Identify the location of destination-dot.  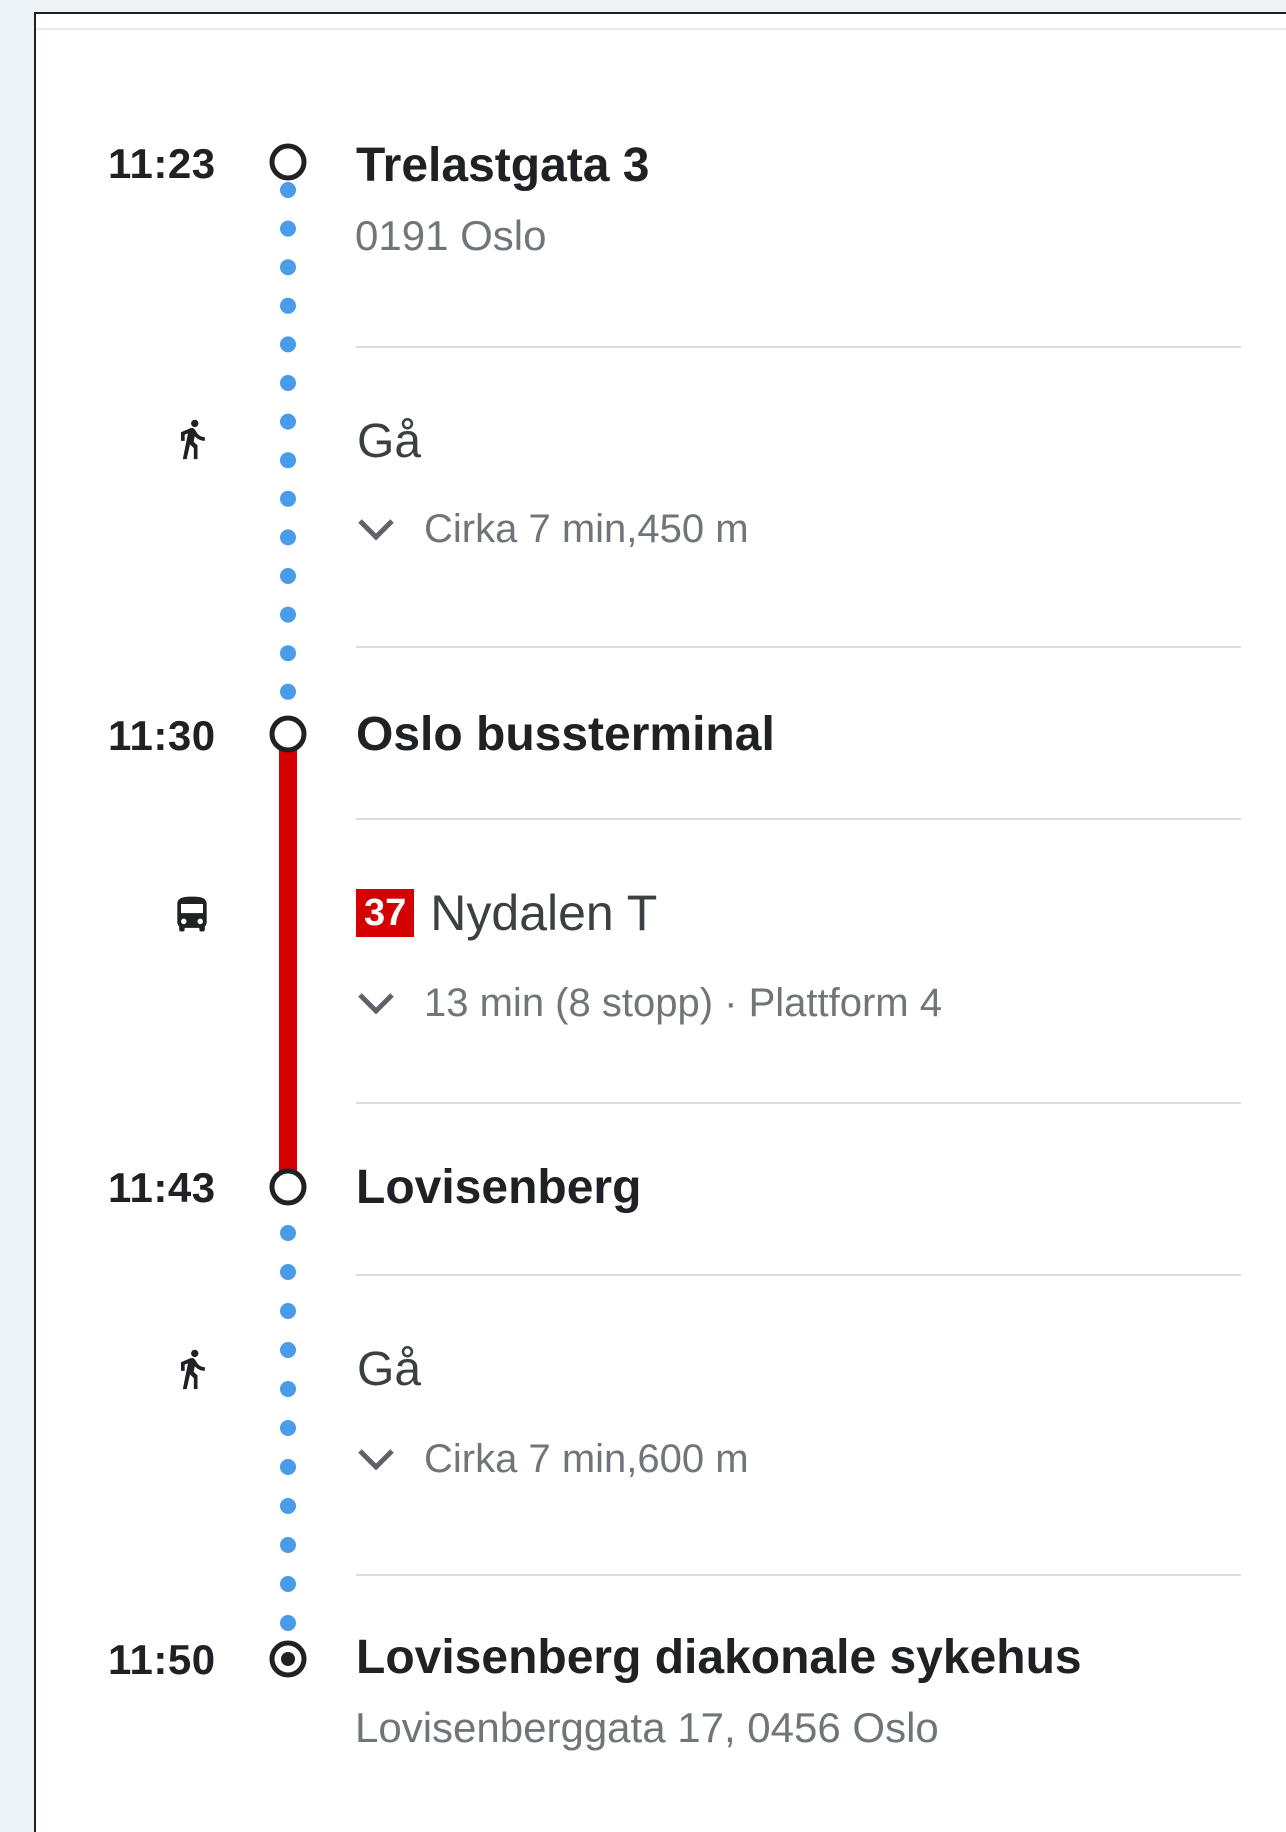
(288, 1659).